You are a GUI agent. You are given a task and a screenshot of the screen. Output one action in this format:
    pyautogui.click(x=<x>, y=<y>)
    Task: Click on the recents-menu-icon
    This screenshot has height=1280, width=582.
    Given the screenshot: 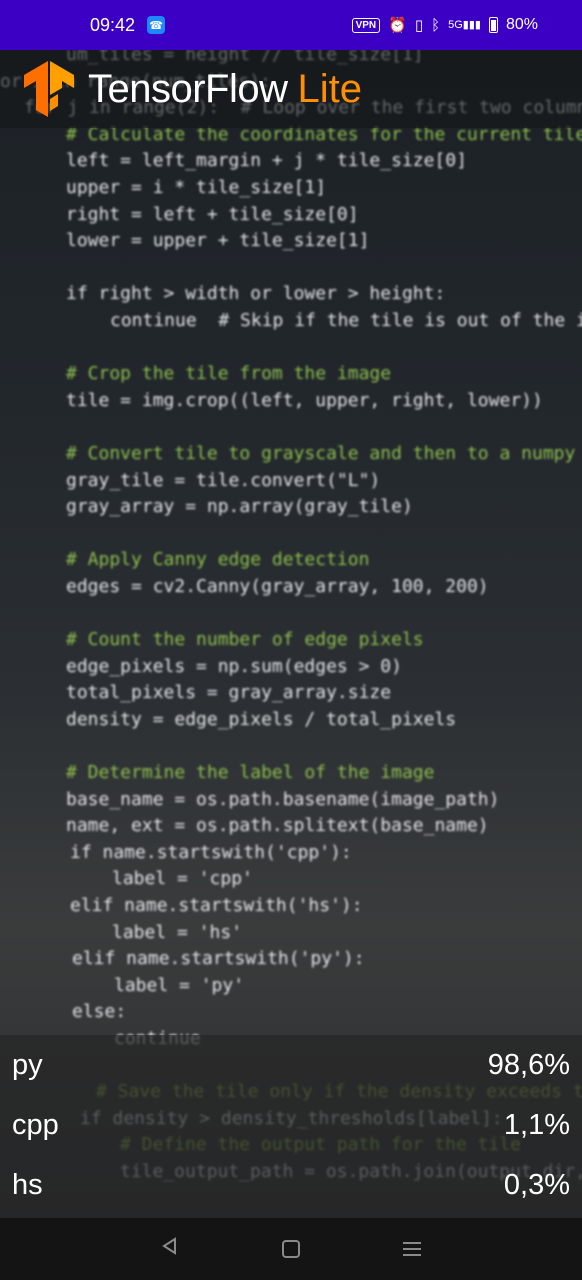 What is the action you would take?
    pyautogui.click(x=411, y=1249)
    